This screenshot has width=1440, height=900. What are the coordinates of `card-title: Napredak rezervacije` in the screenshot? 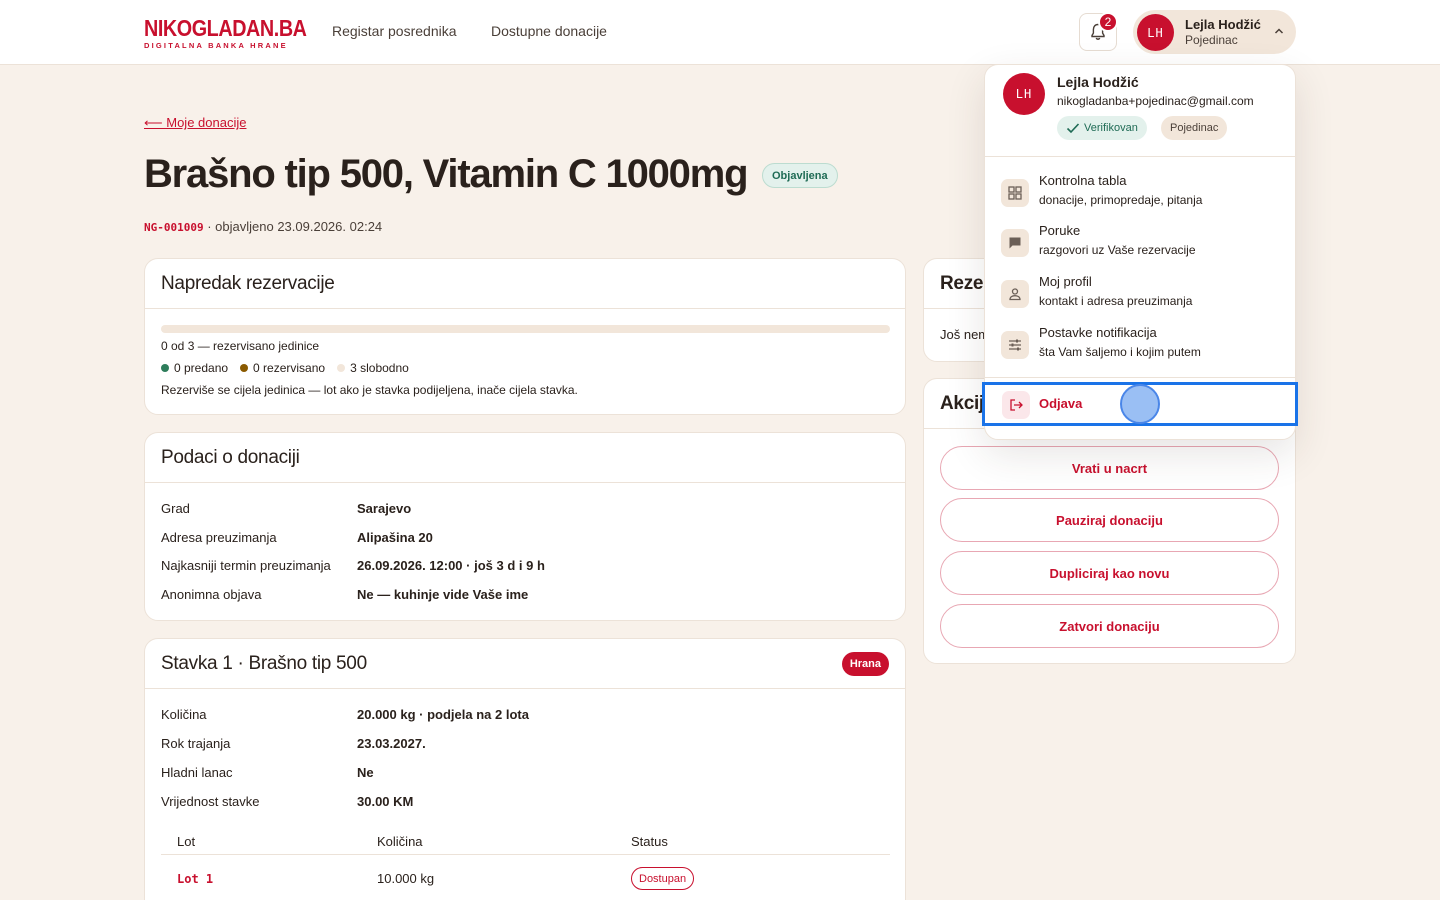 It's located at (248, 283).